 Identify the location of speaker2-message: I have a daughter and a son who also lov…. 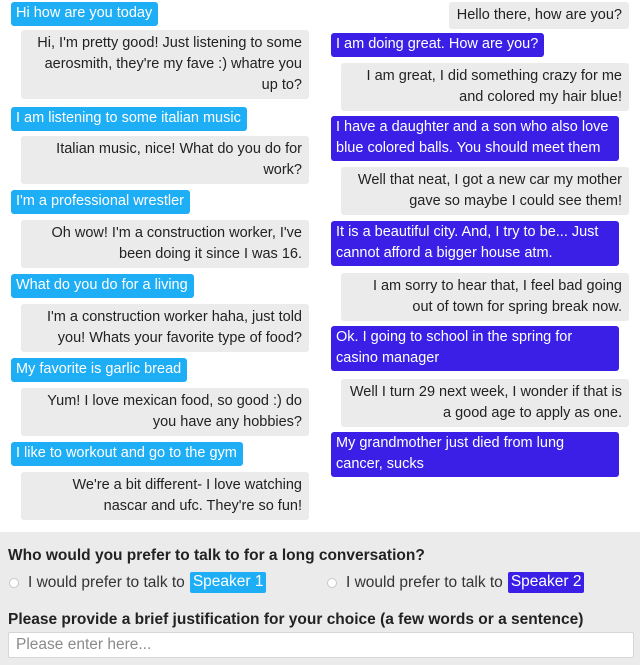
(475, 138).